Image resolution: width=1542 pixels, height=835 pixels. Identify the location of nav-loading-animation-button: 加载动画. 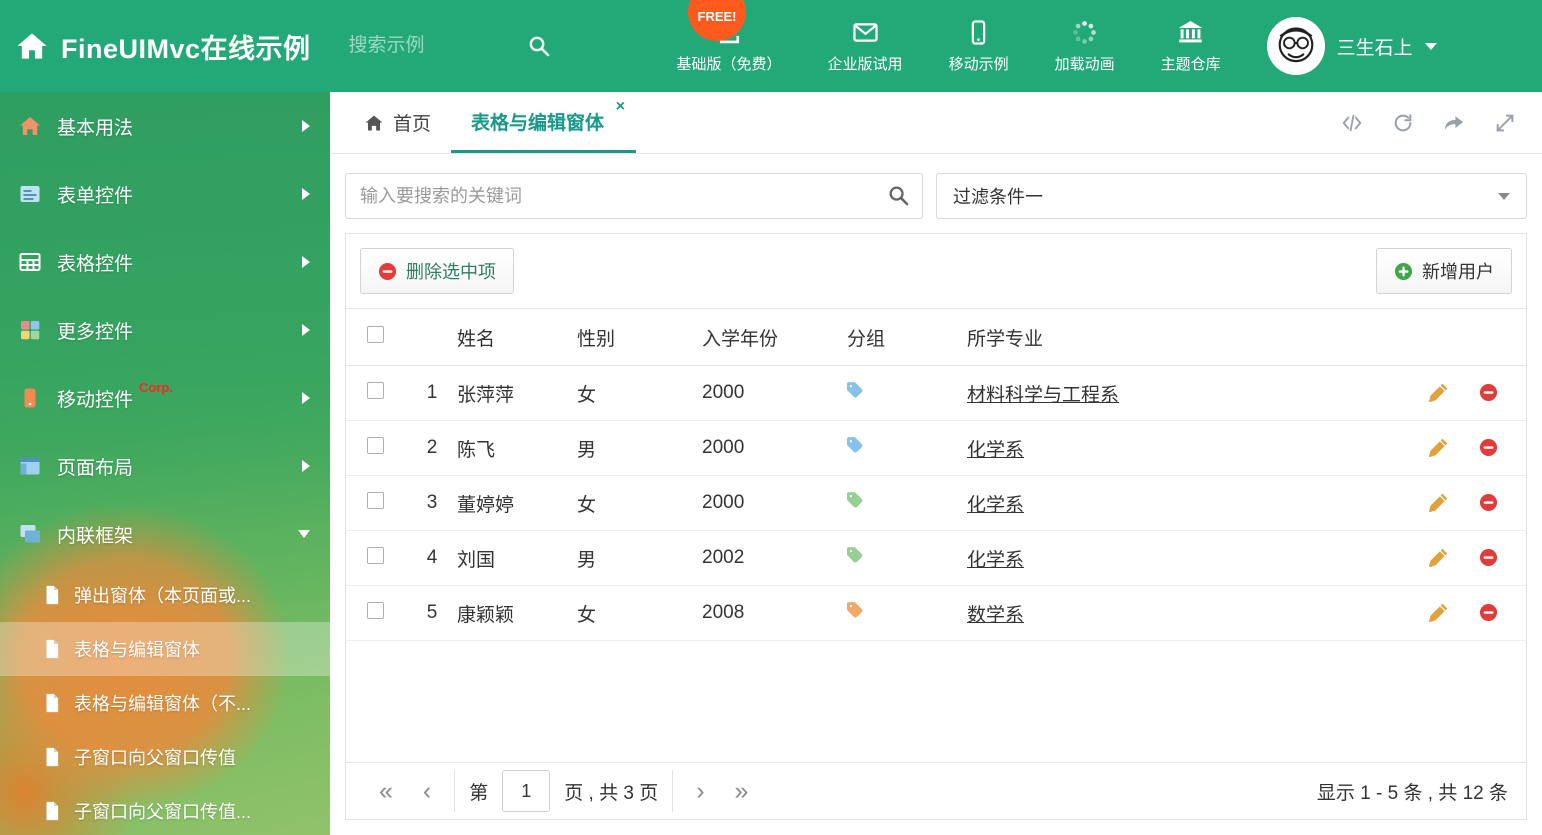
(1085, 46).